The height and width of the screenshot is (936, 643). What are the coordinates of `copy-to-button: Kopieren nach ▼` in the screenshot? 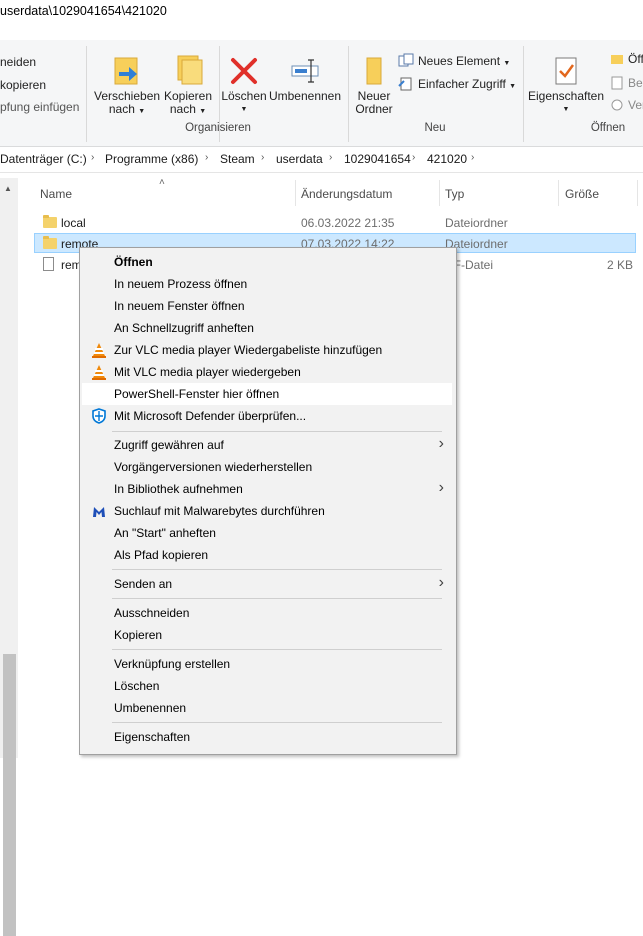 It's located at (188, 82).